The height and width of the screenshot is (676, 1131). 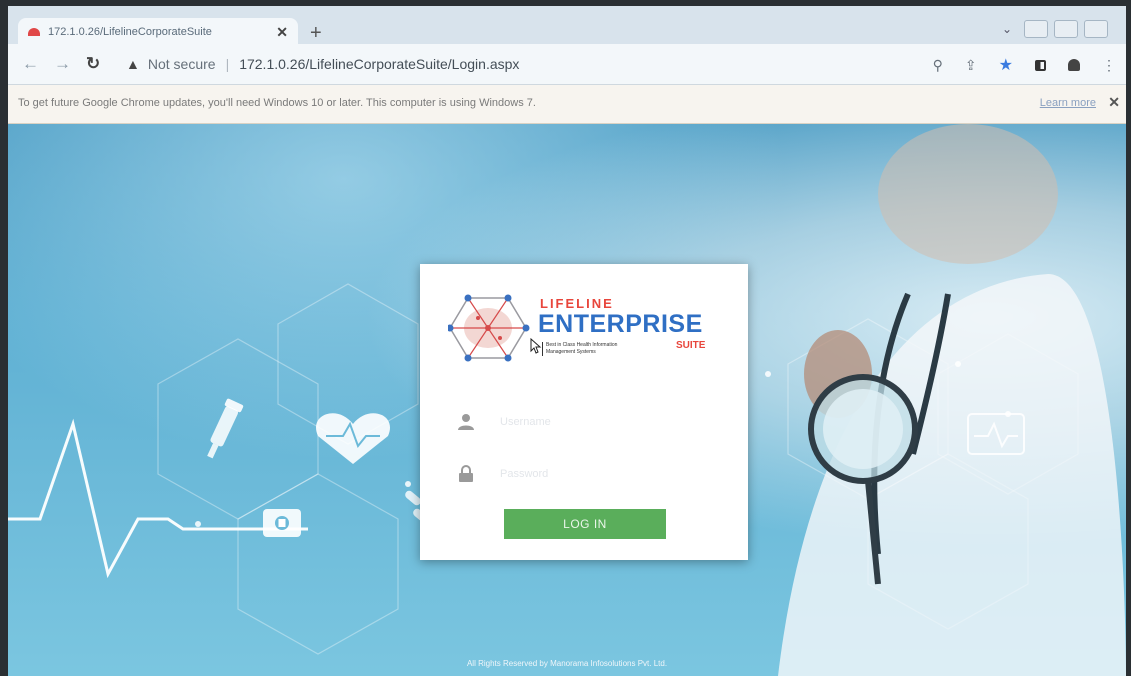 I want to click on not-secure-label: Not secure, so click(x=182, y=64).